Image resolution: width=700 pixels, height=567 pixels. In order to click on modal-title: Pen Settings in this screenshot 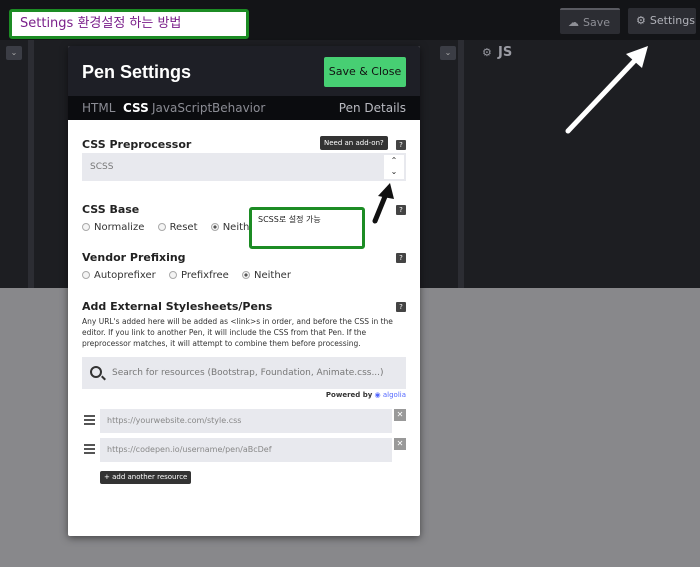, I will do `click(137, 72)`.